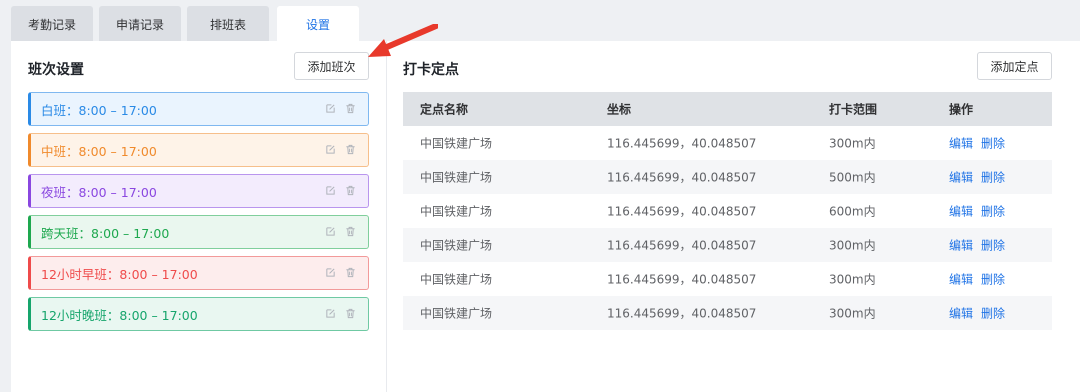 The height and width of the screenshot is (392, 1080). Describe the element at coordinates (1014, 66) in the screenshot. I see `add-location-button: 添加定点` at that location.